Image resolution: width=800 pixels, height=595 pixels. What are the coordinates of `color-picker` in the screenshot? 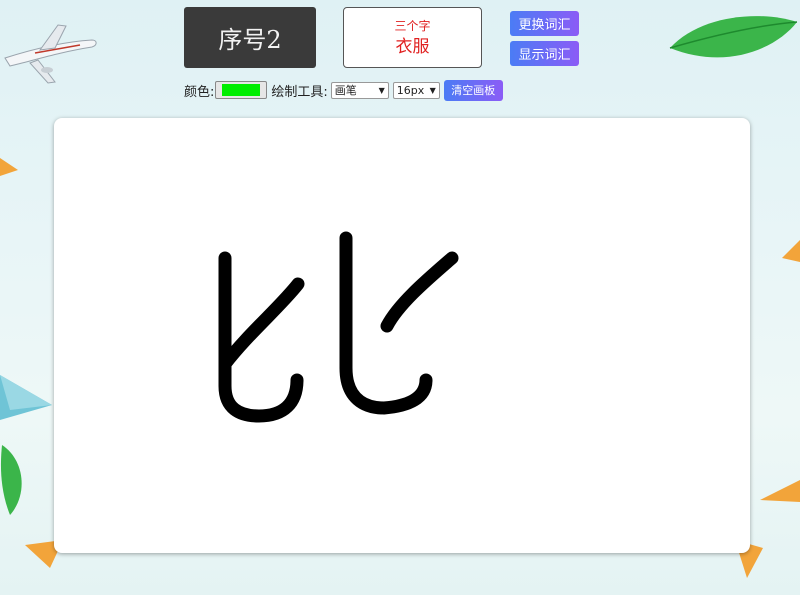 It's located at (241, 90).